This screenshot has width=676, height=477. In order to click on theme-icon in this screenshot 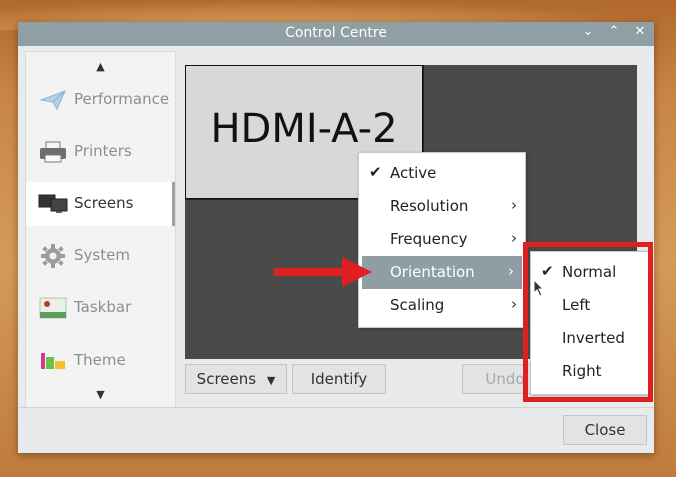, I will do `click(53, 361)`.